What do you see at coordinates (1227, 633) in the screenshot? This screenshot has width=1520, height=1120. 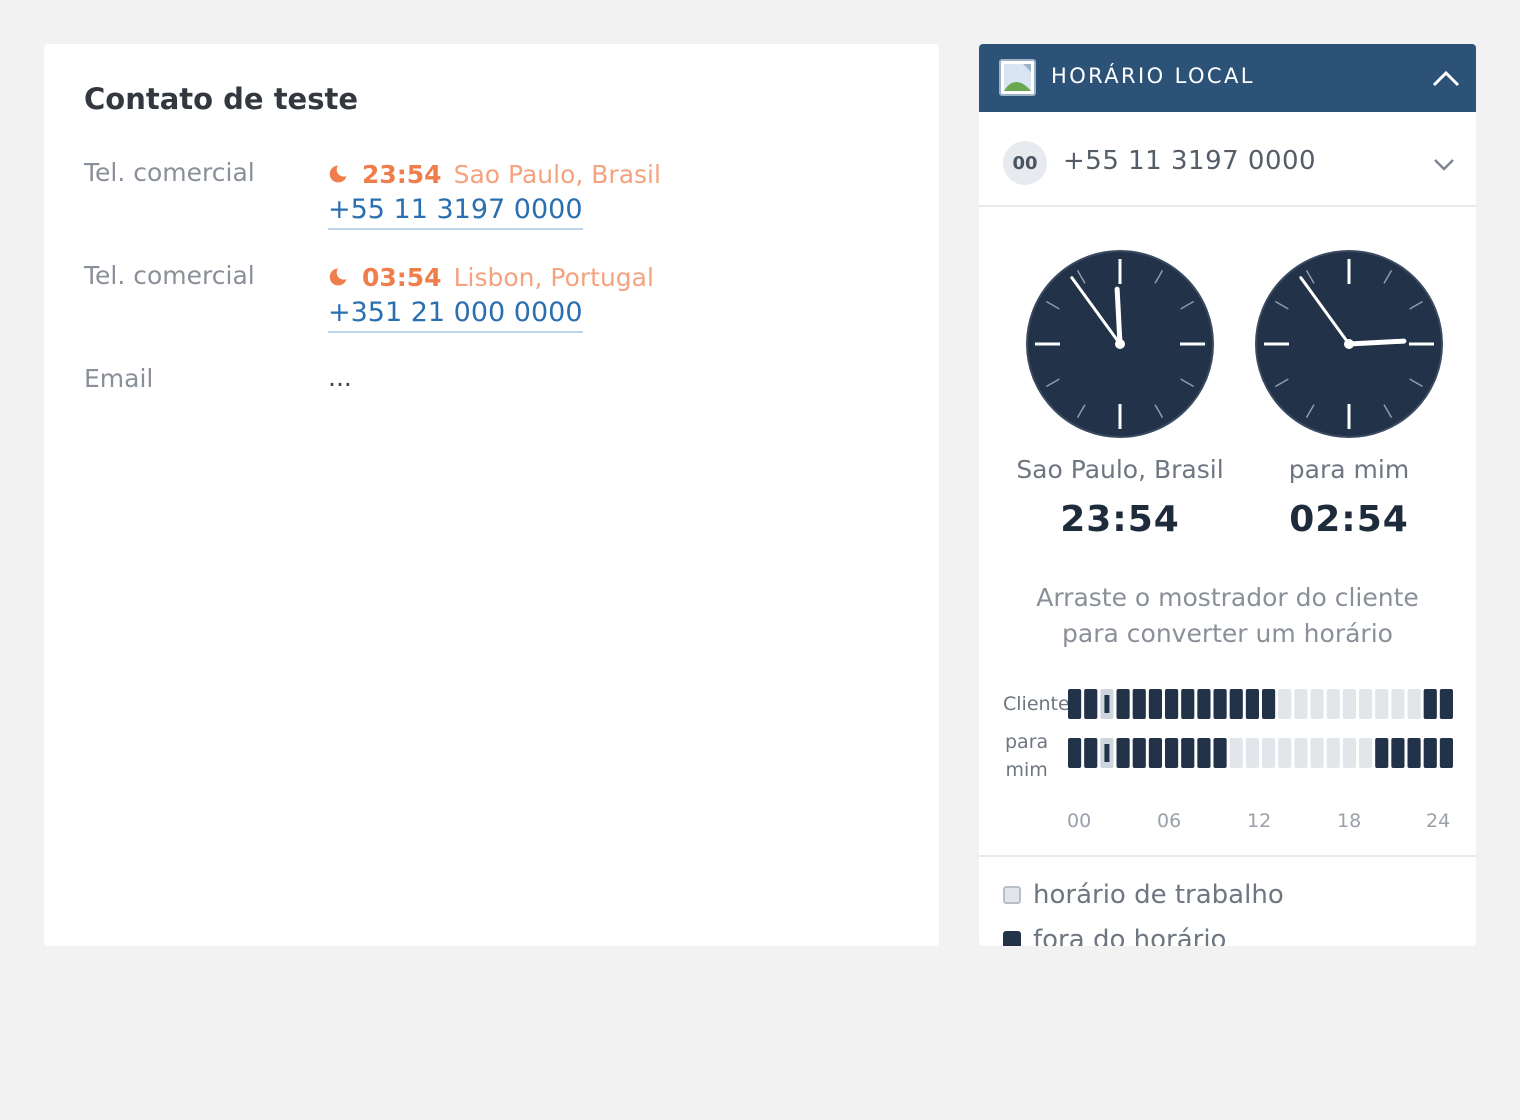 I see `hint-line-2: para converter um horário` at bounding box center [1227, 633].